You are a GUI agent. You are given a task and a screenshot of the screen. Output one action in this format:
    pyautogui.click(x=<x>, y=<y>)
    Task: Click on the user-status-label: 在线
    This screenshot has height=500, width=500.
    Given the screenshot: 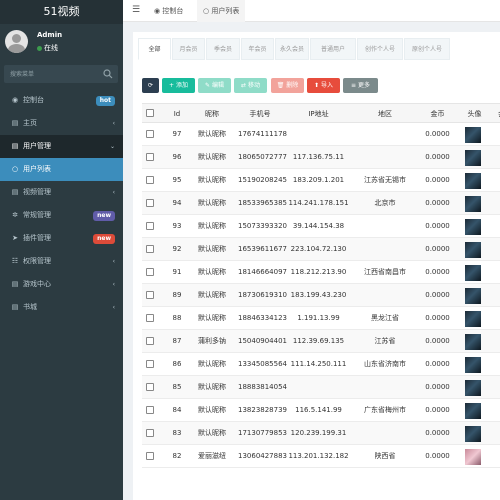 What is the action you would take?
    pyautogui.click(x=51, y=48)
    